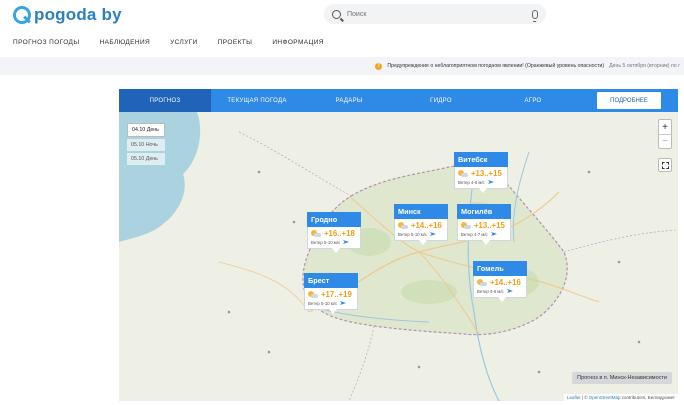 The image size is (684, 405). Describe the element at coordinates (500, 268) in the screenshot. I see `city-name: Гомель` at that location.